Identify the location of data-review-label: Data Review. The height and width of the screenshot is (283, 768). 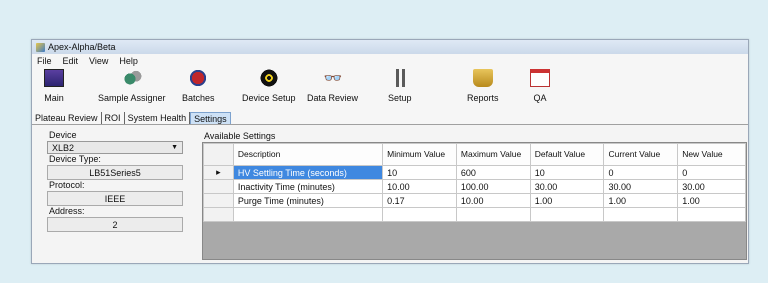
(333, 98).